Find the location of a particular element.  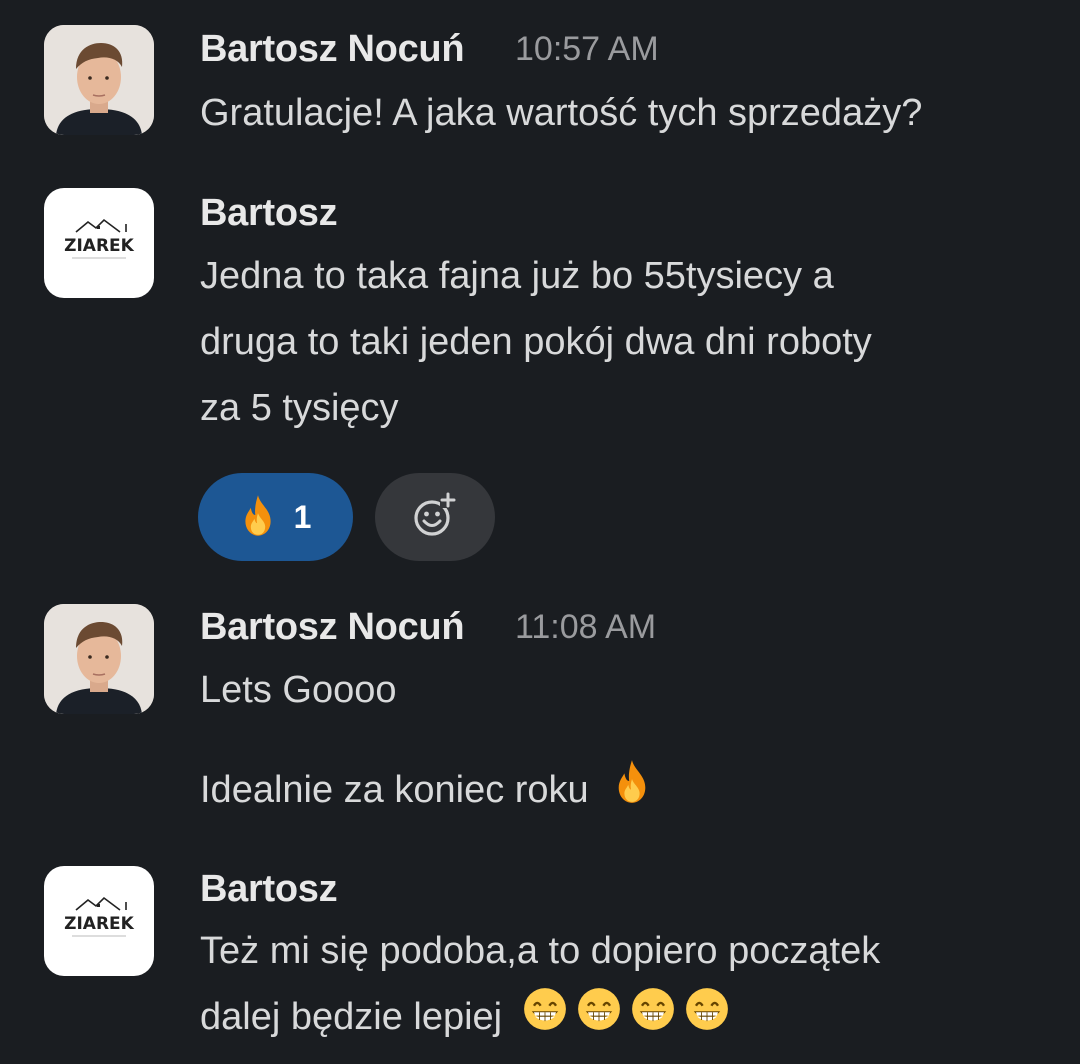

message-text-line: Jedna to taka fajna już bo 55tysiecy a is located at coordinates (517, 276).